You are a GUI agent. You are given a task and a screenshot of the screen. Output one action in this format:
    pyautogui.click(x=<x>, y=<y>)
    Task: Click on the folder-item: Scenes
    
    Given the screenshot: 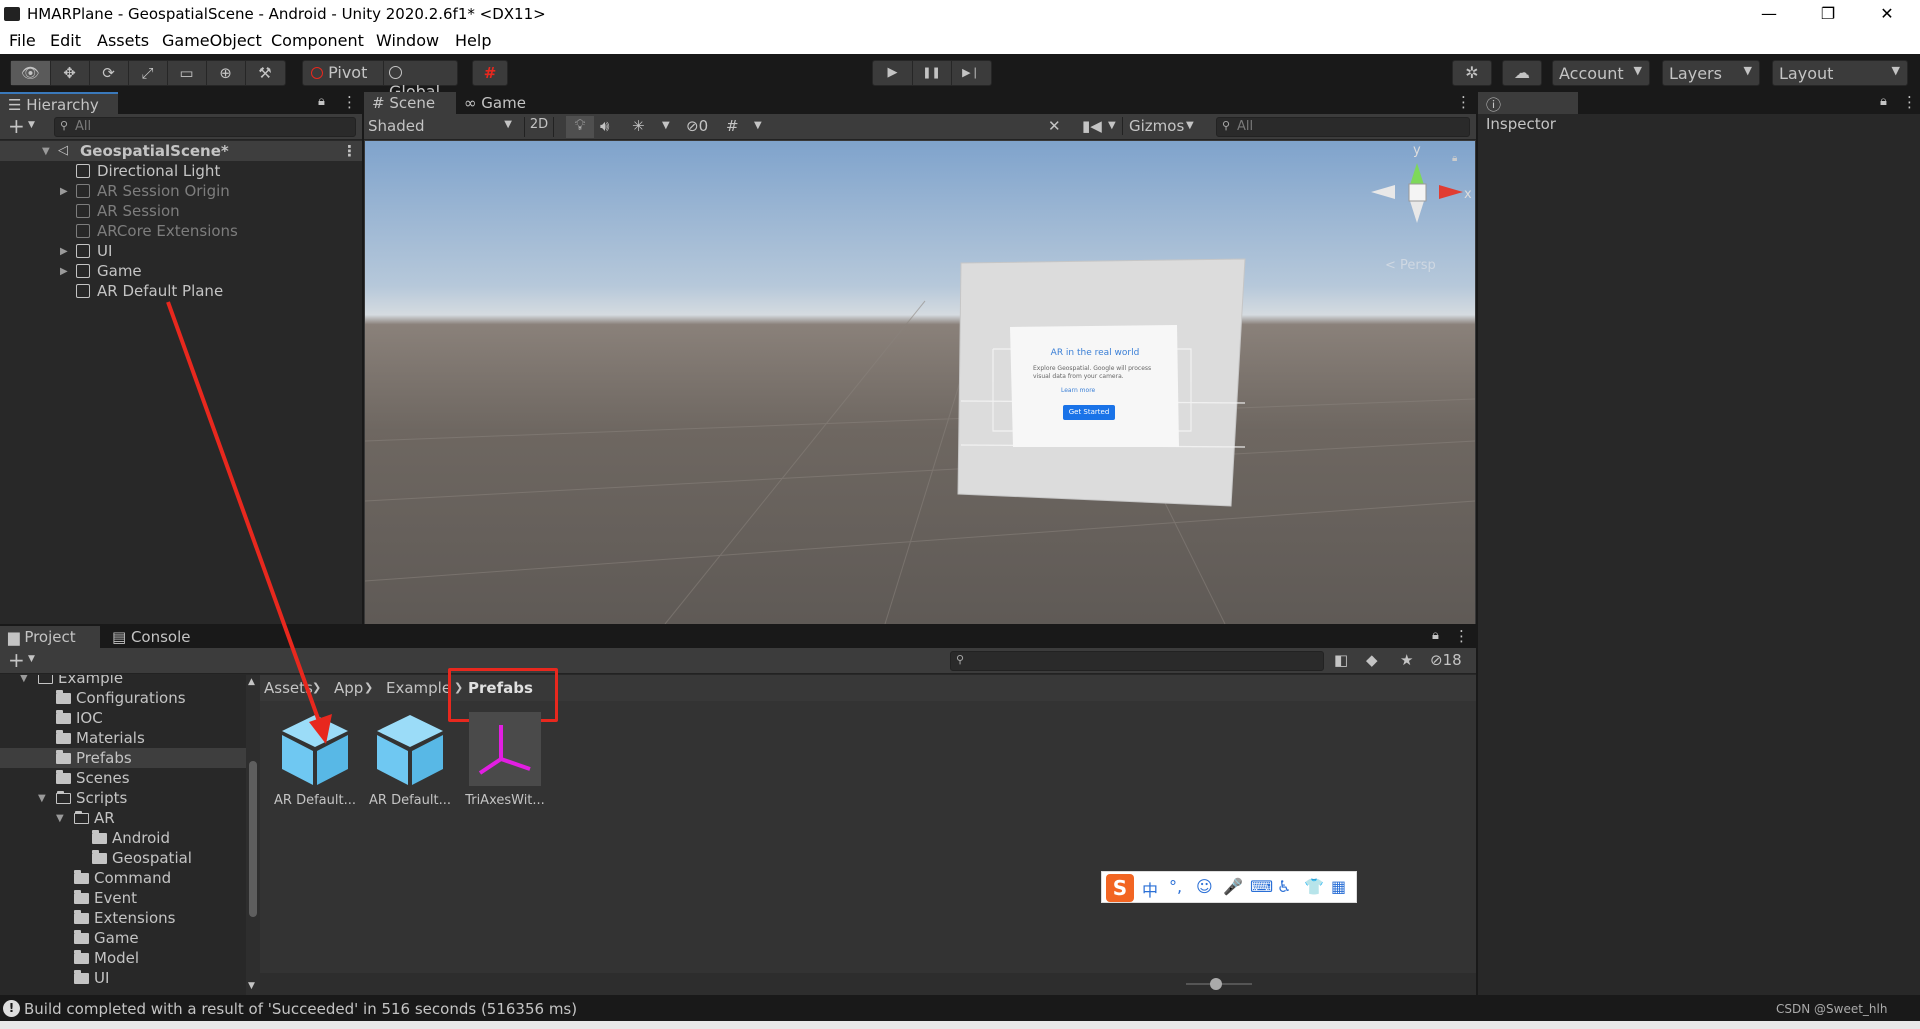 What is the action you would take?
    pyautogui.click(x=123, y=778)
    